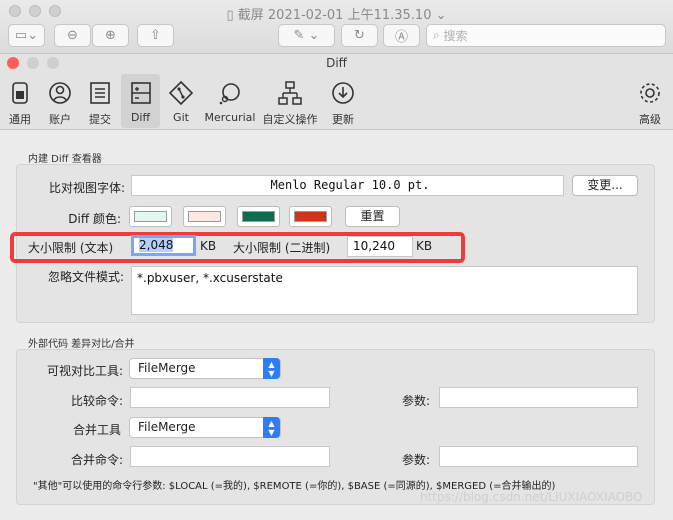 The width and height of the screenshot is (673, 520). What do you see at coordinates (531, 497) in the screenshot?
I see `watermark-text: https://blog.csdn.net/LIUXIAOXIAOBO` at bounding box center [531, 497].